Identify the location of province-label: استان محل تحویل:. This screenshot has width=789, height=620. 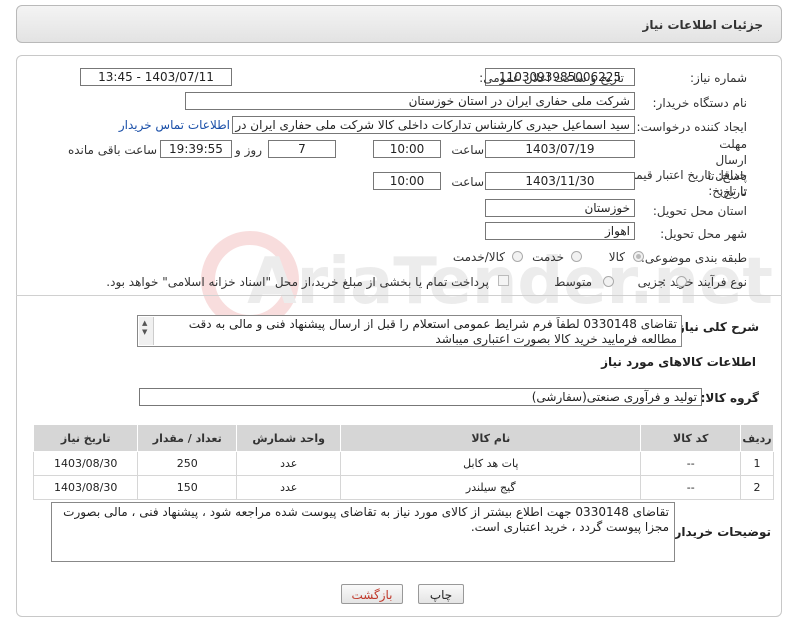
(699, 211).